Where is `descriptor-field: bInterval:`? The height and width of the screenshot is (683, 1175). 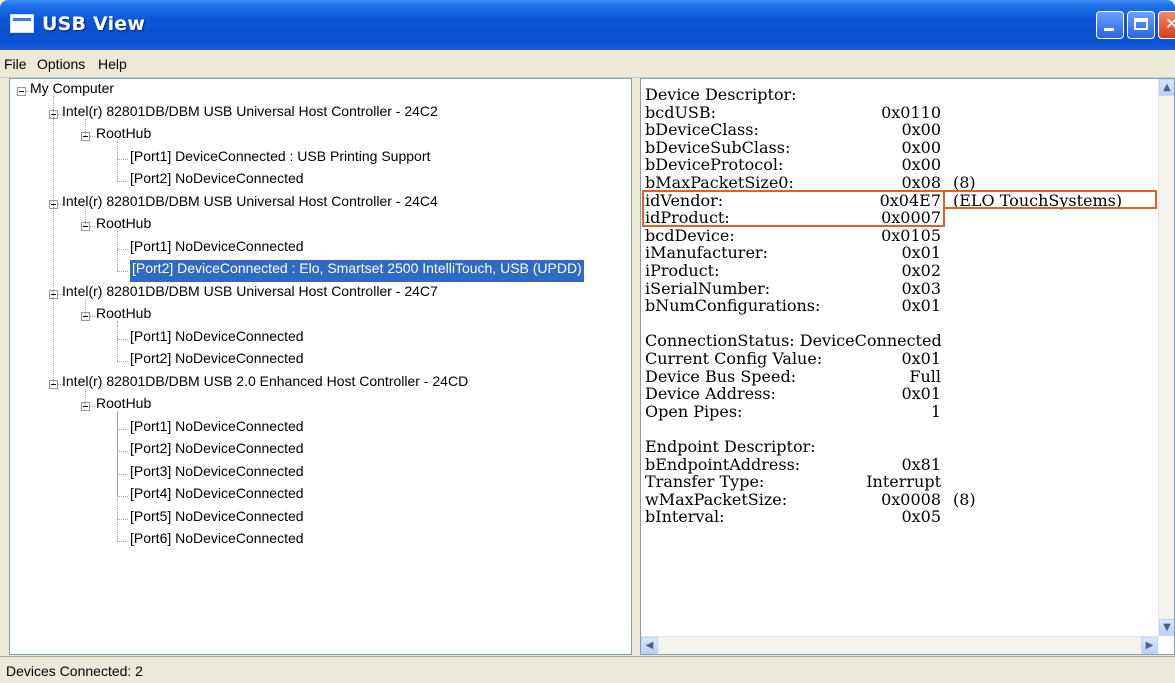
descriptor-field: bInterval: is located at coordinates (685, 517).